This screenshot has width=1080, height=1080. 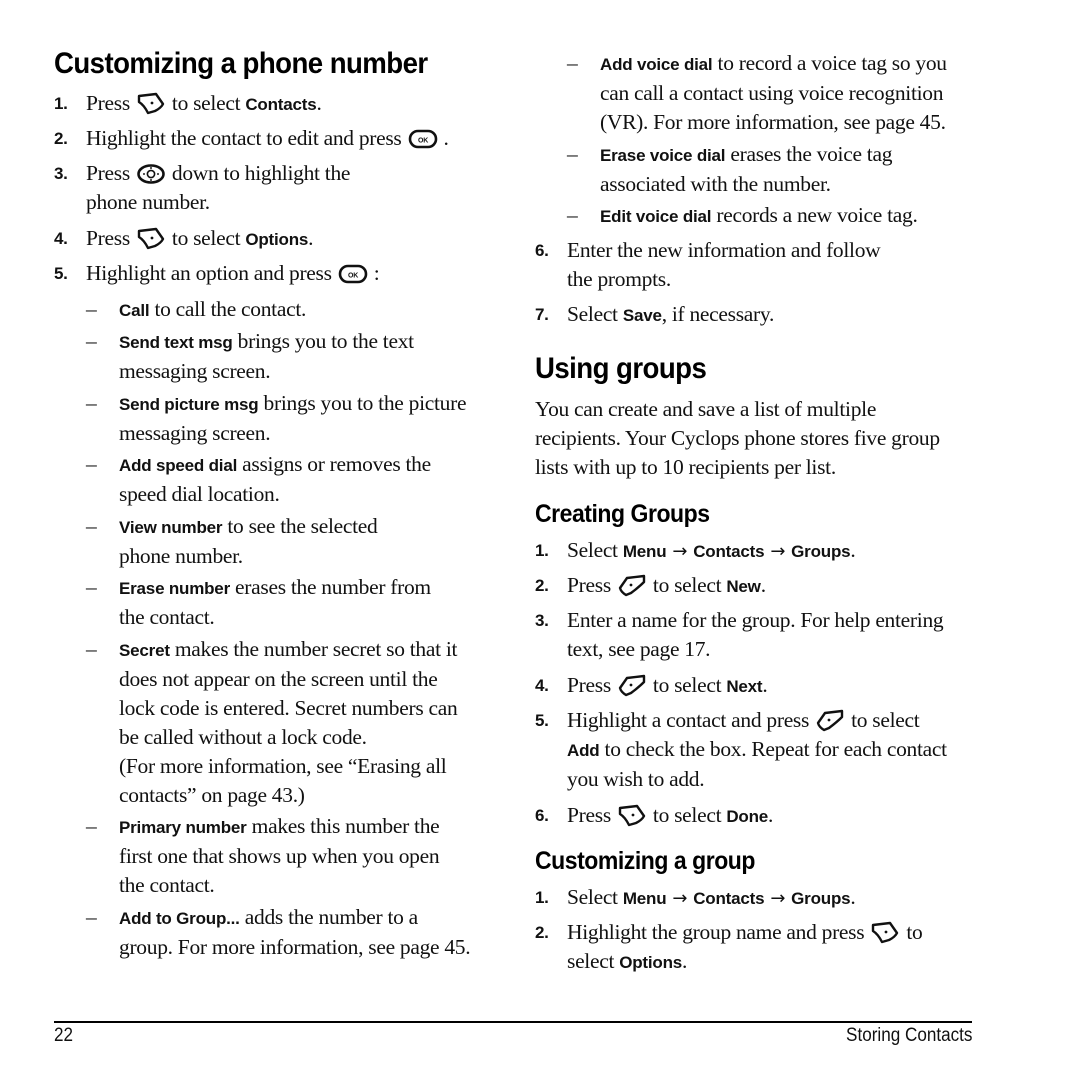 I want to click on option-name: Secret, so click(x=144, y=650).